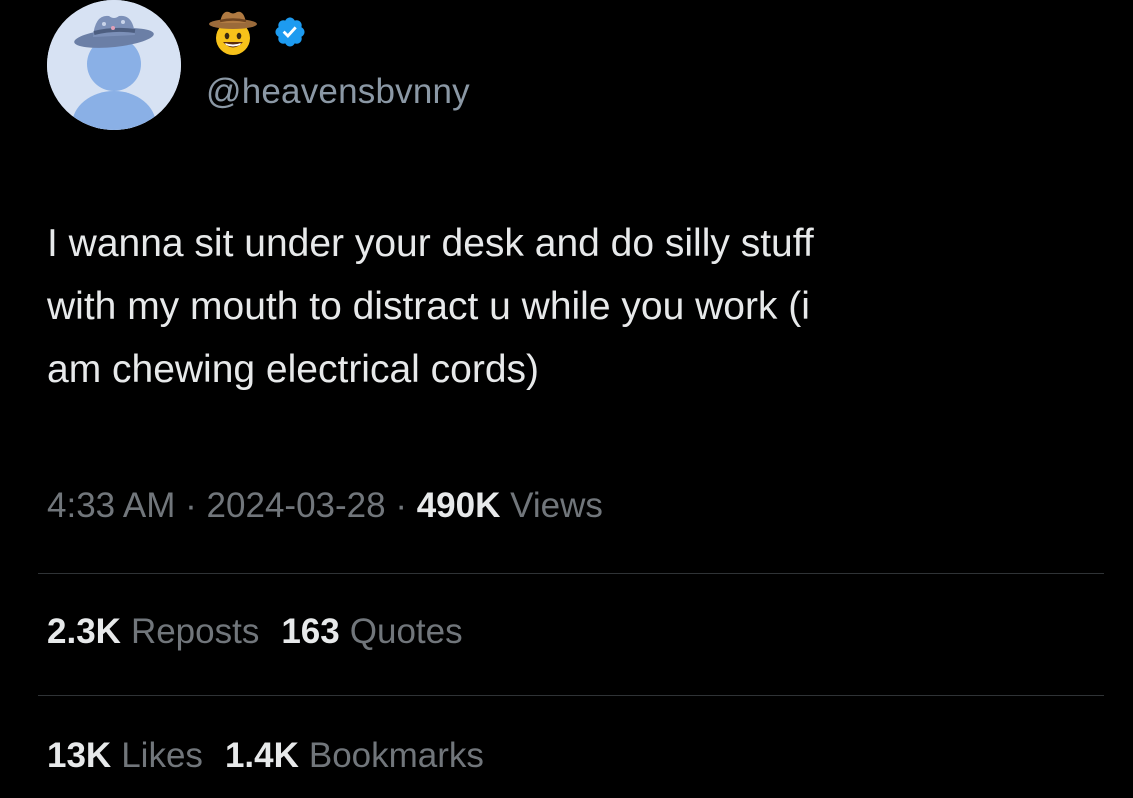 The image size is (1133, 798). What do you see at coordinates (556, 505) in the screenshot?
I see `views-label: Views` at bounding box center [556, 505].